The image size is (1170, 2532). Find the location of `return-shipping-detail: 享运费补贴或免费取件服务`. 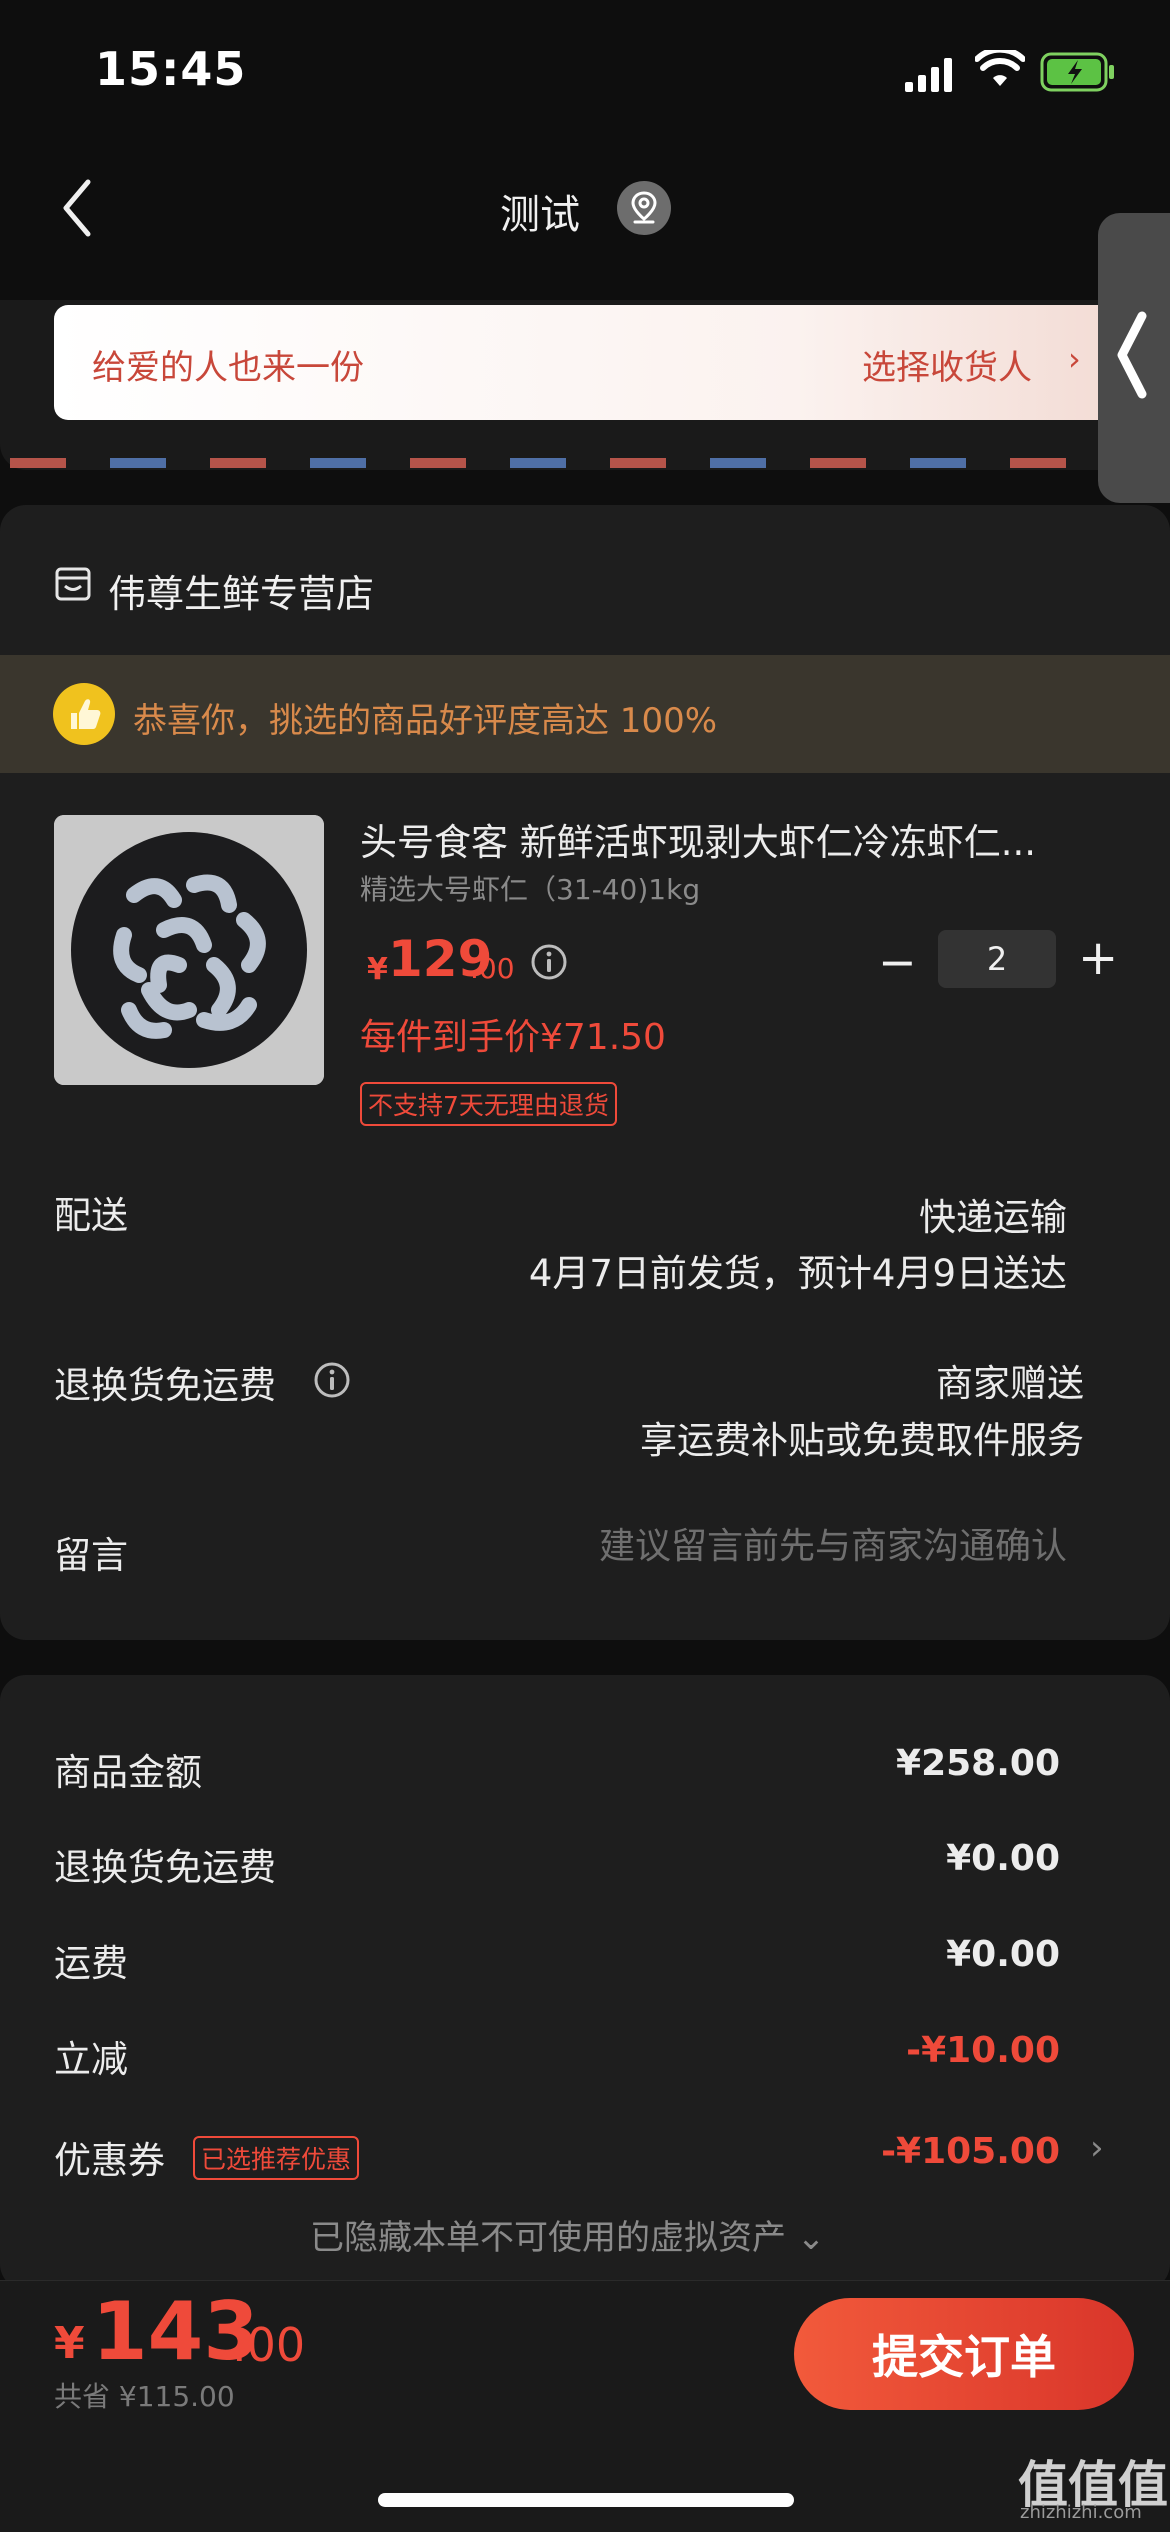

return-shipping-detail: 享运费补贴或免费取件服务 is located at coordinates (862, 1440).